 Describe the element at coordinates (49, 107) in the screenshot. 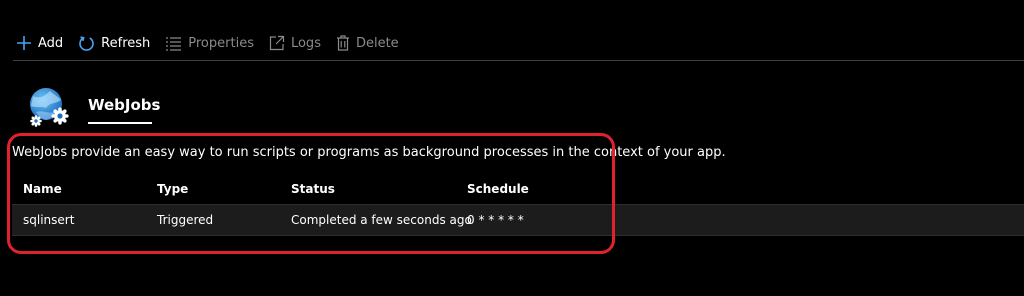

I see `webjobs-icon` at that location.